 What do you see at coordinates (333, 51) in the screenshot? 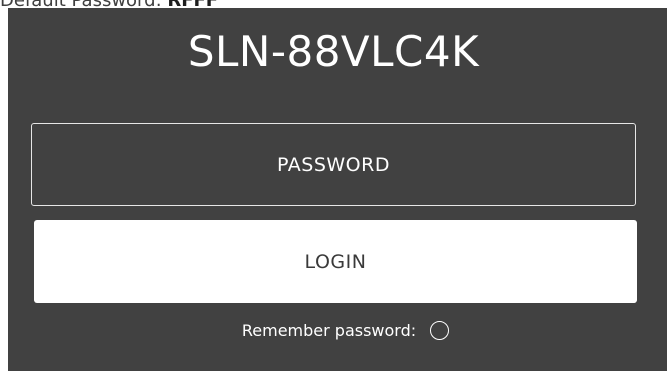
I see `device-title: SLN-88VLC4K` at bounding box center [333, 51].